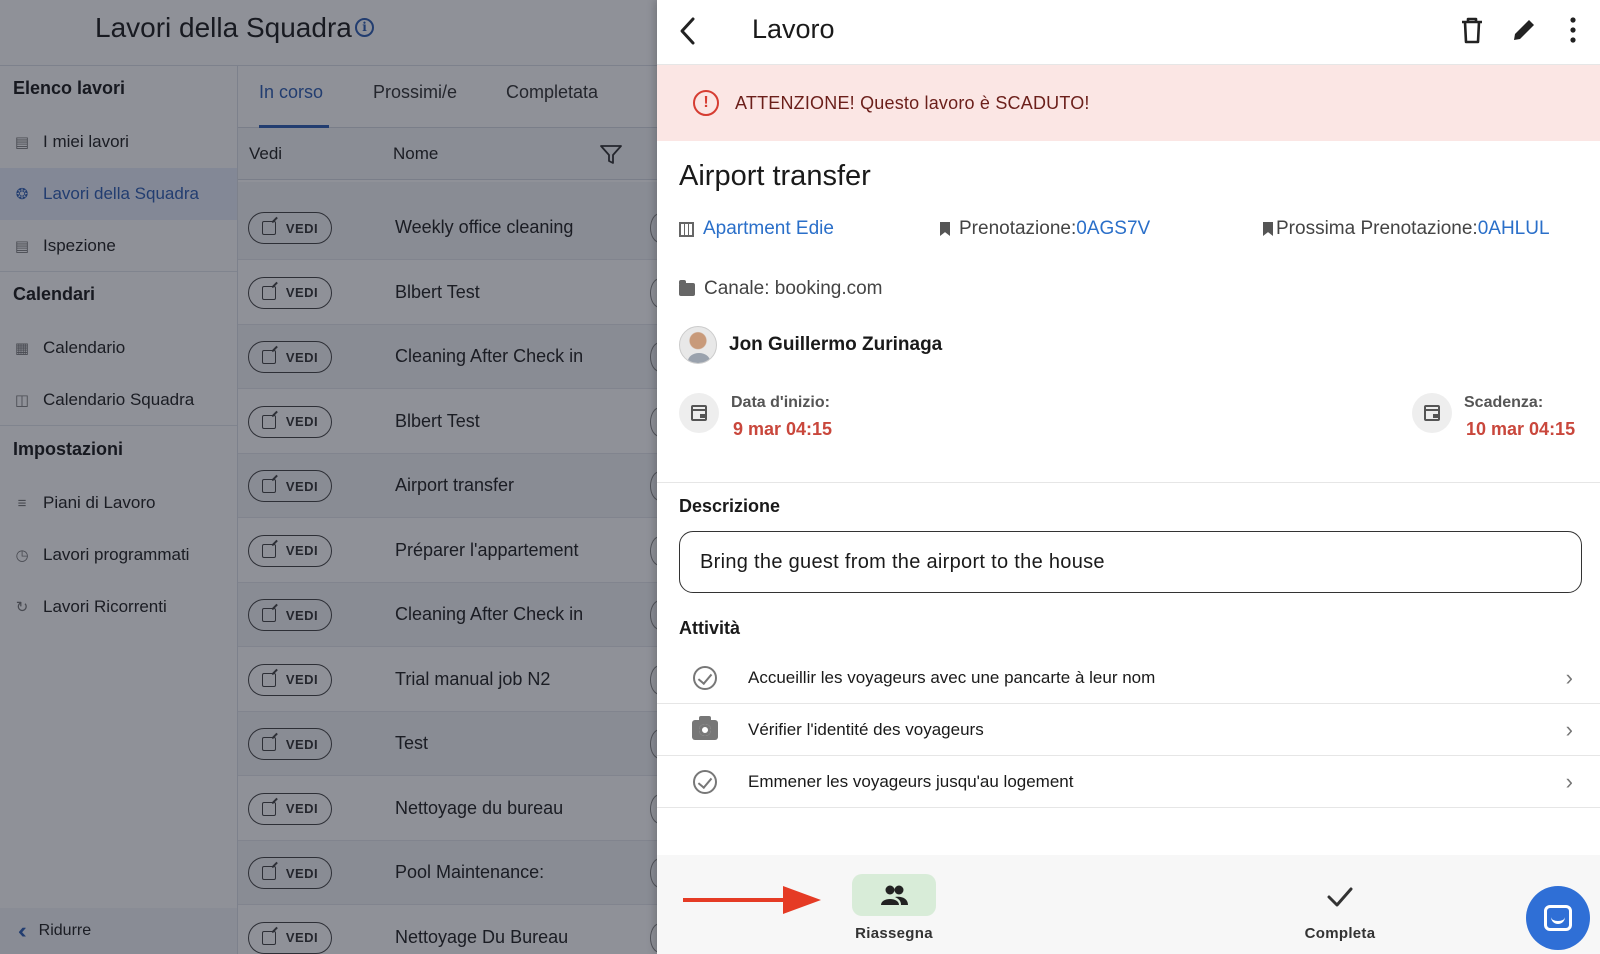 The height and width of the screenshot is (954, 1600). What do you see at coordinates (1504, 402) in the screenshot?
I see `due-date-label: Scadenza:` at bounding box center [1504, 402].